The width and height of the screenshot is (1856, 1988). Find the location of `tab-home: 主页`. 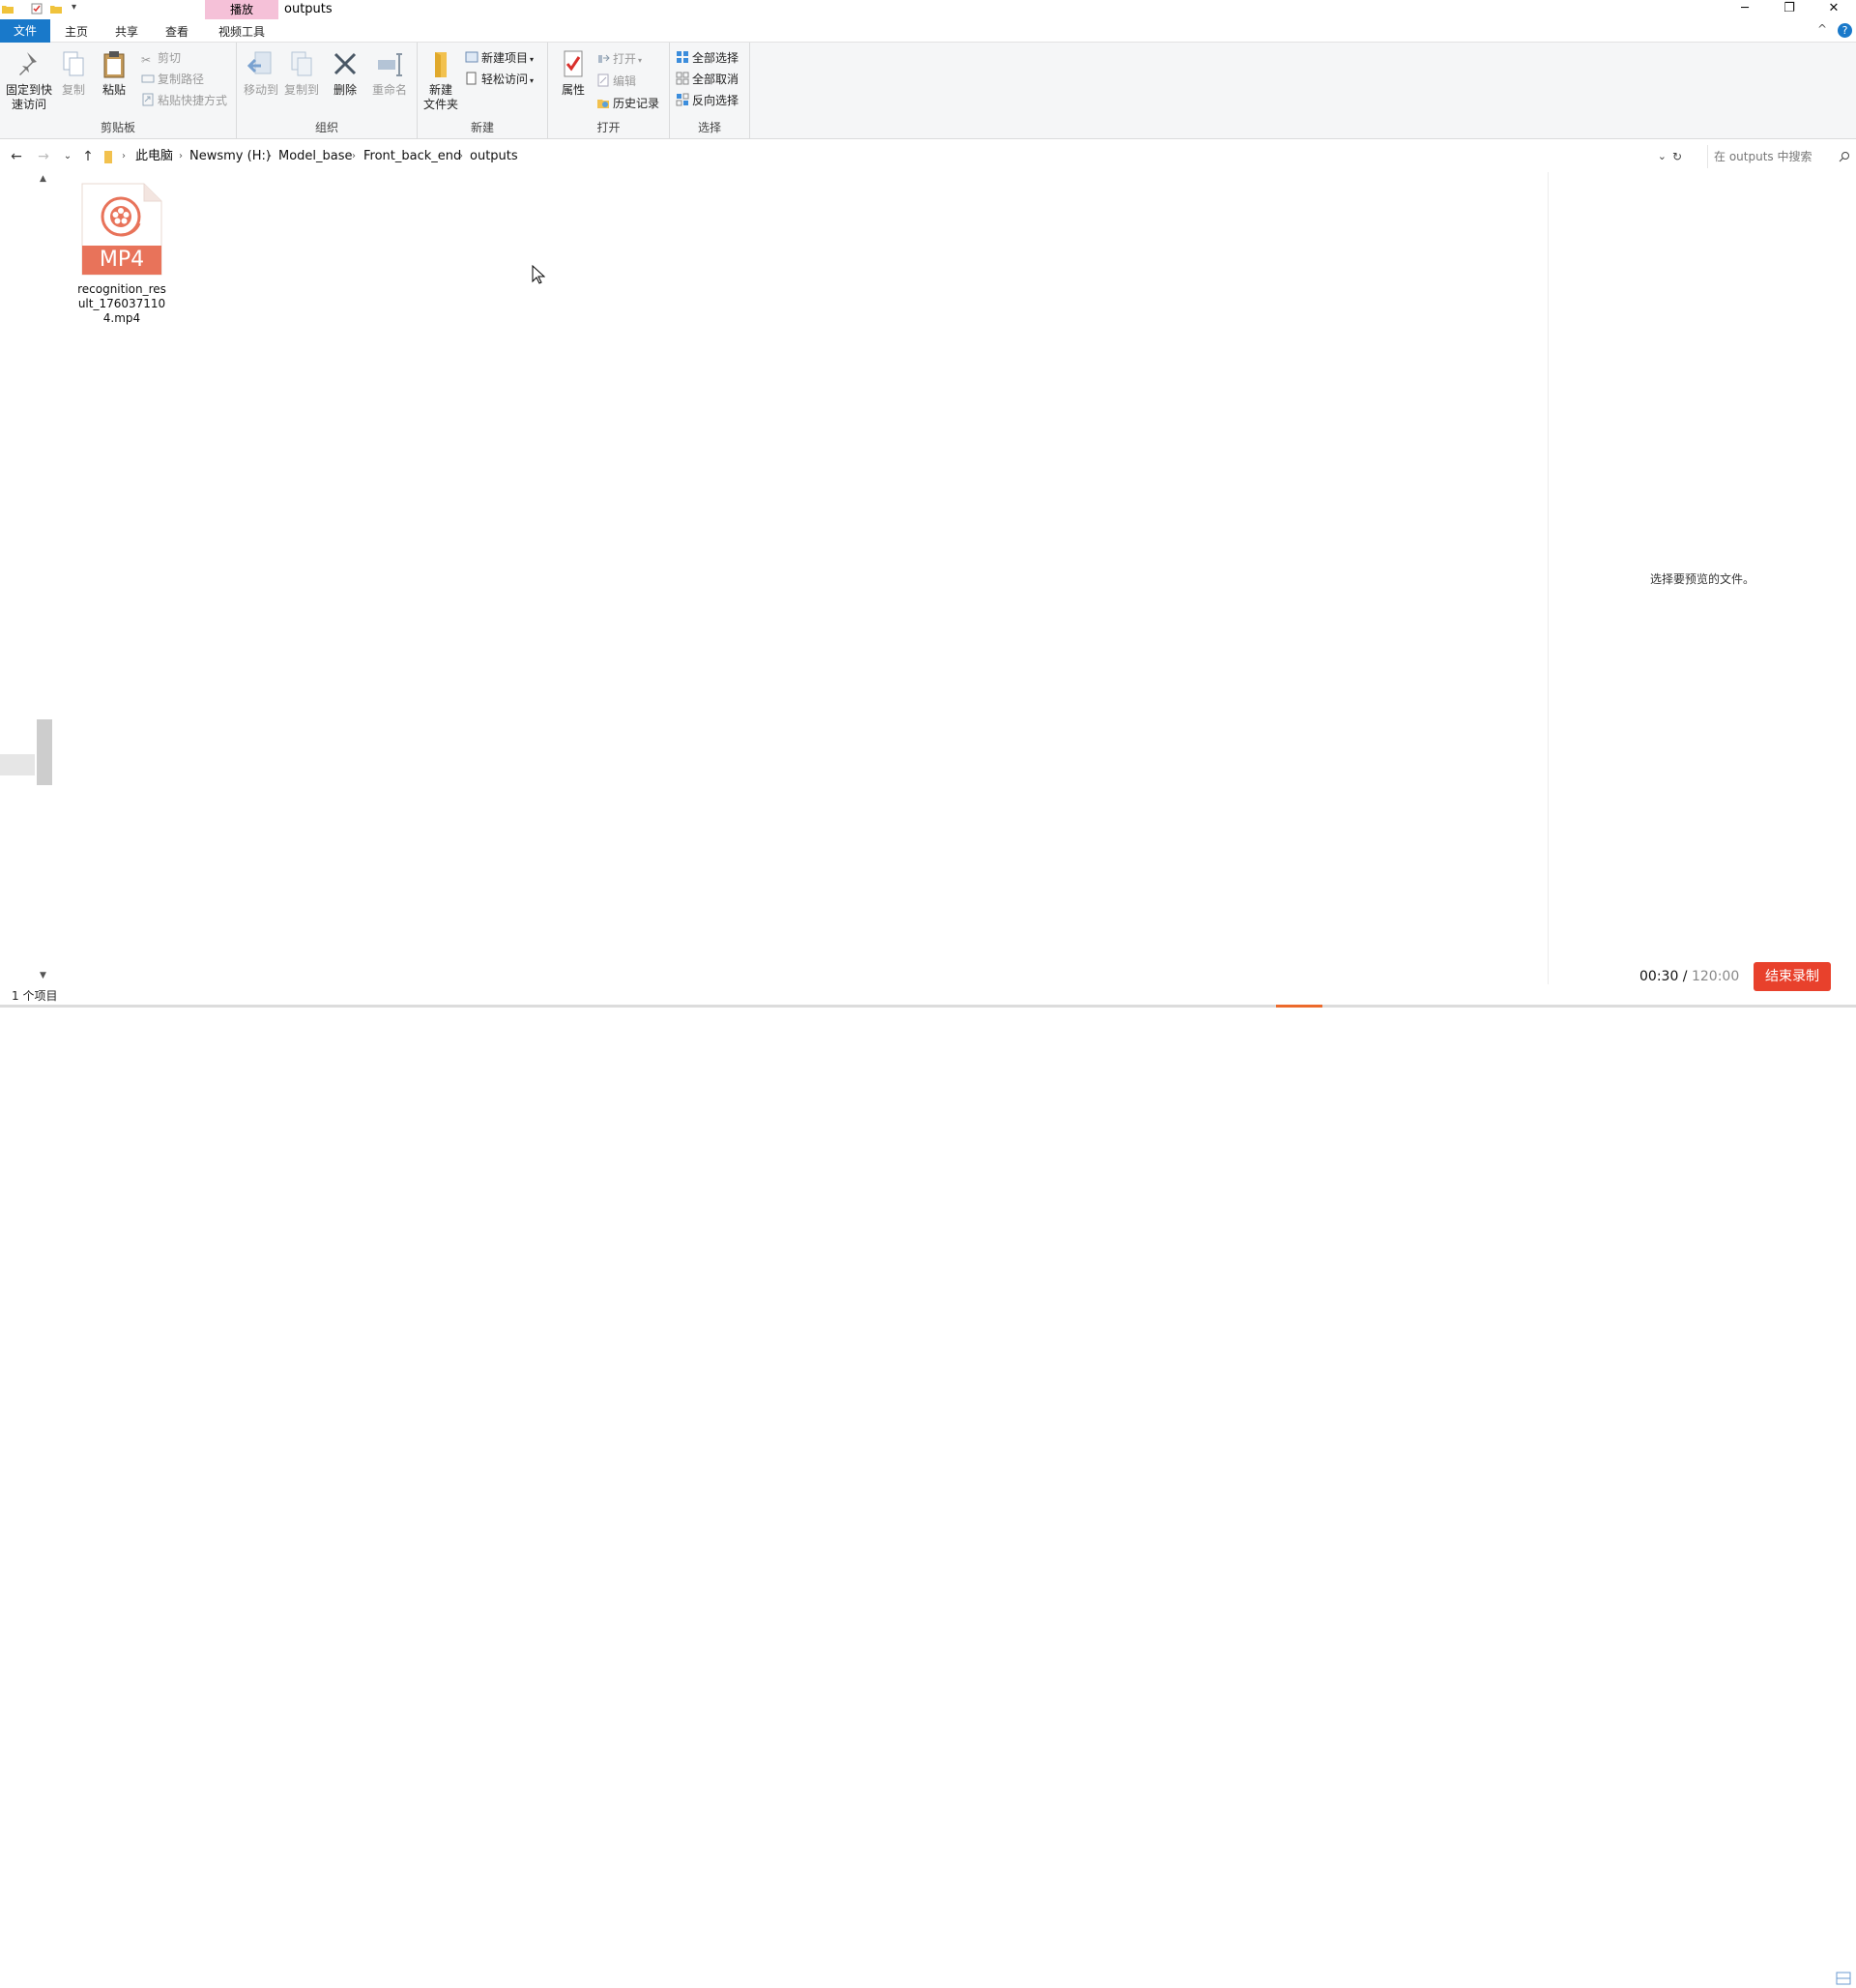

tab-home: 主页 is located at coordinates (76, 32).